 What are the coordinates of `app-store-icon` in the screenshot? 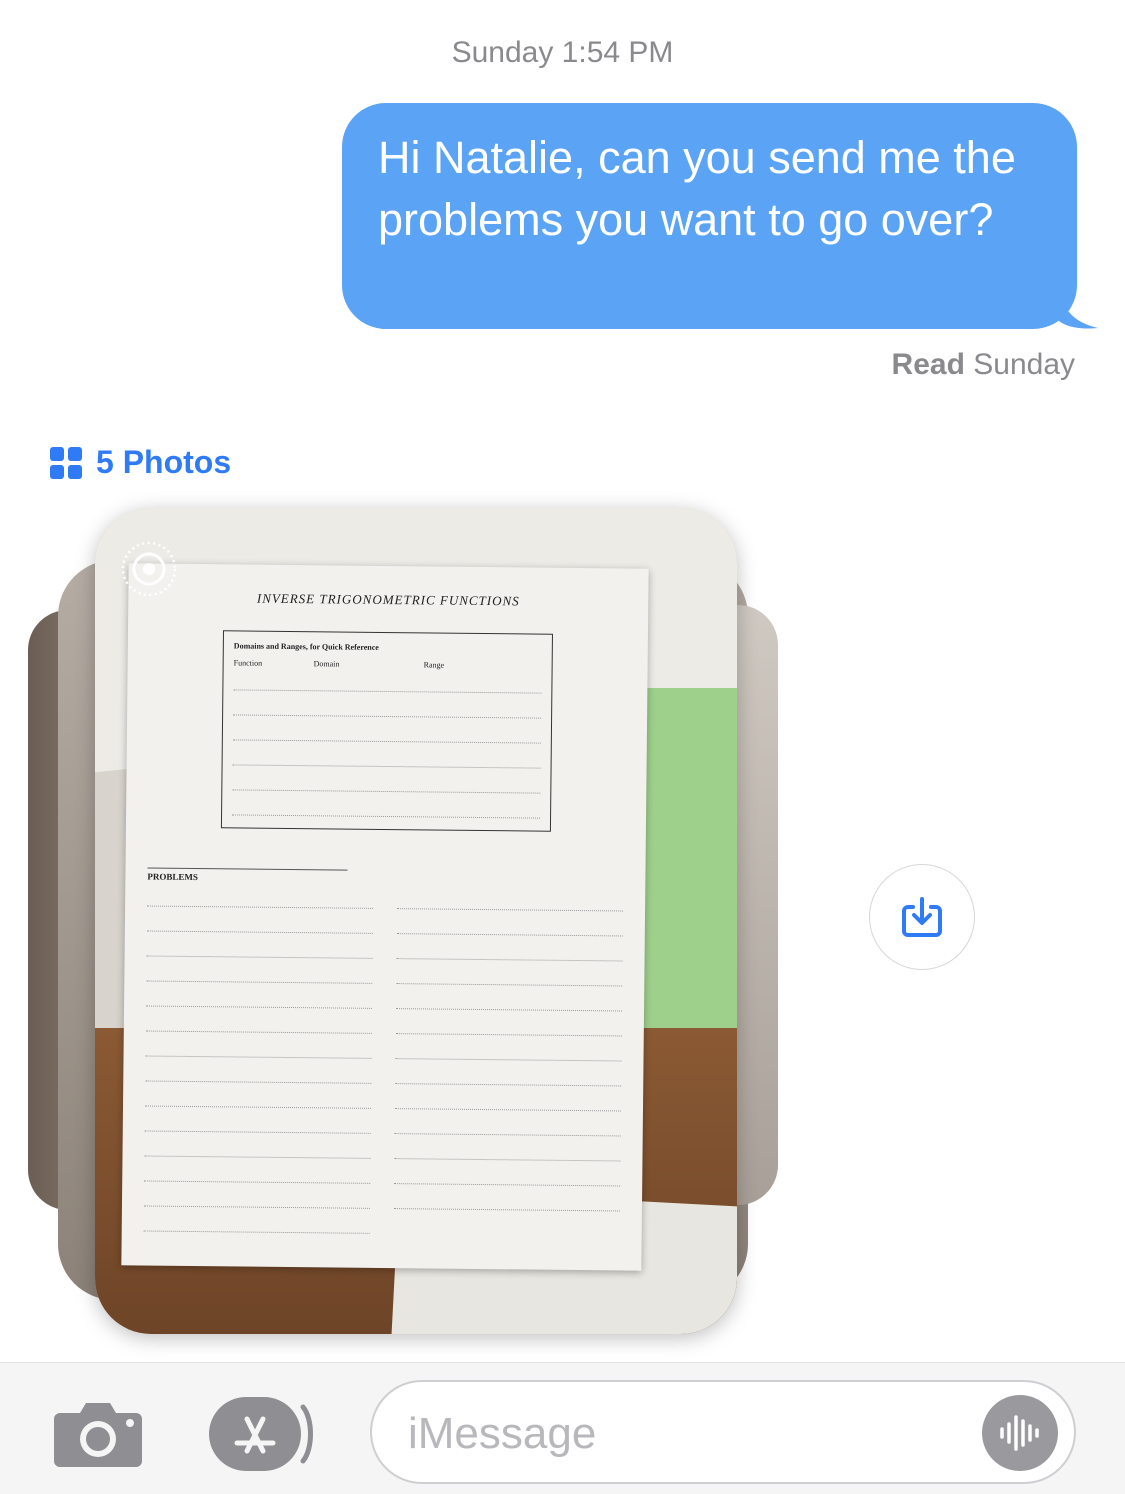 It's located at (262, 1434).